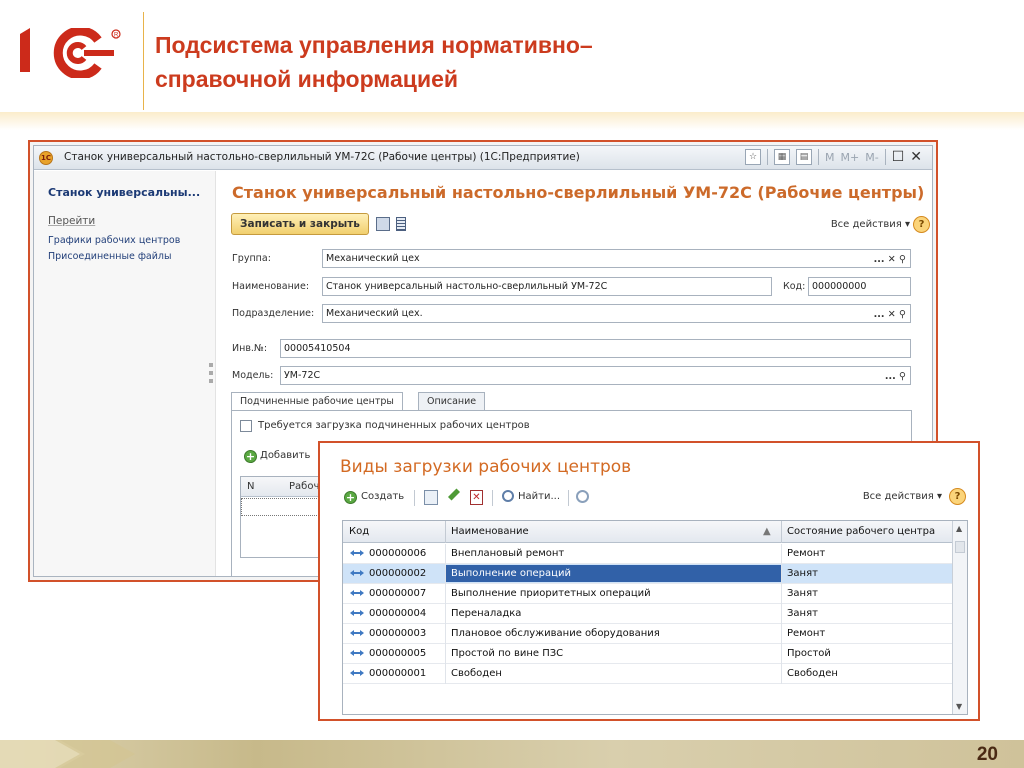  What do you see at coordinates (890, 259) in the screenshot?
I see `group-select-buttons: ... ✕ ⚲` at bounding box center [890, 259].